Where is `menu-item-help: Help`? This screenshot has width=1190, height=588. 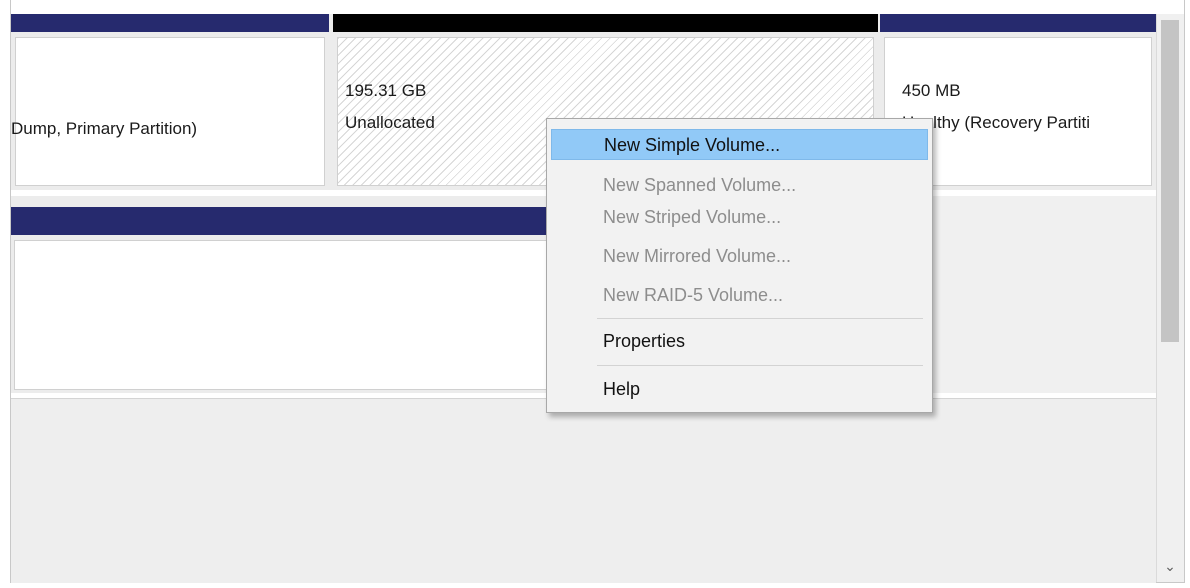
menu-item-help: Help is located at coordinates (739, 389).